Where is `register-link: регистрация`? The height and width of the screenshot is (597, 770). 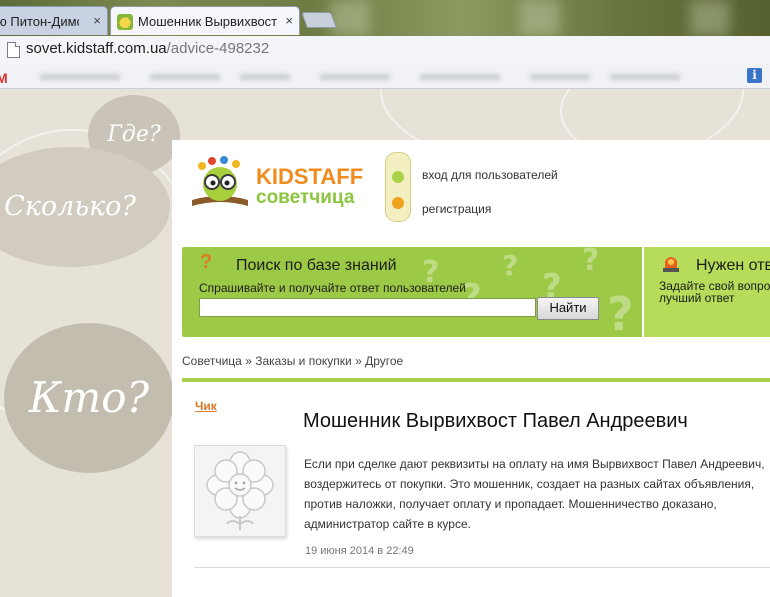 register-link: регистрация is located at coordinates (456, 209).